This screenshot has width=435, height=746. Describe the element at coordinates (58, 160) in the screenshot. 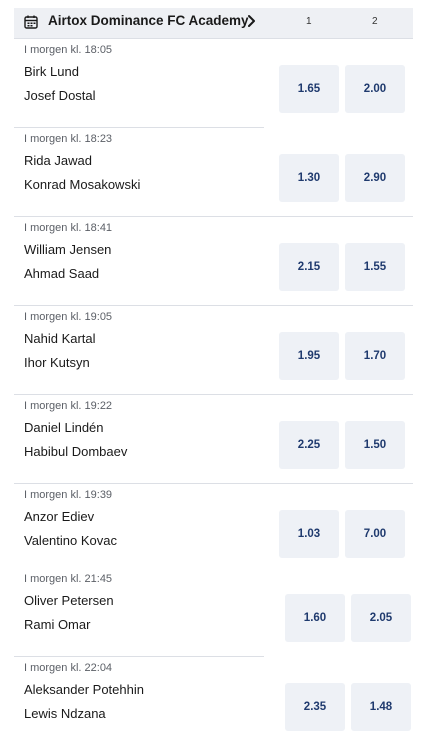

I see `player-1: Rida Jawad` at that location.